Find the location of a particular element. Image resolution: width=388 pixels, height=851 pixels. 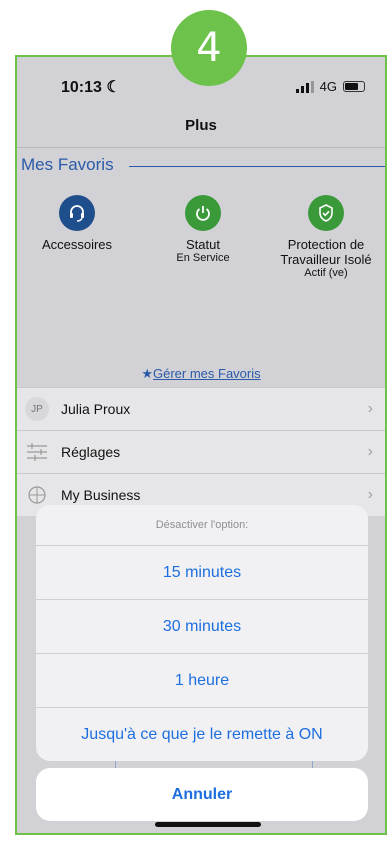

favorites-divider is located at coordinates (257, 166).